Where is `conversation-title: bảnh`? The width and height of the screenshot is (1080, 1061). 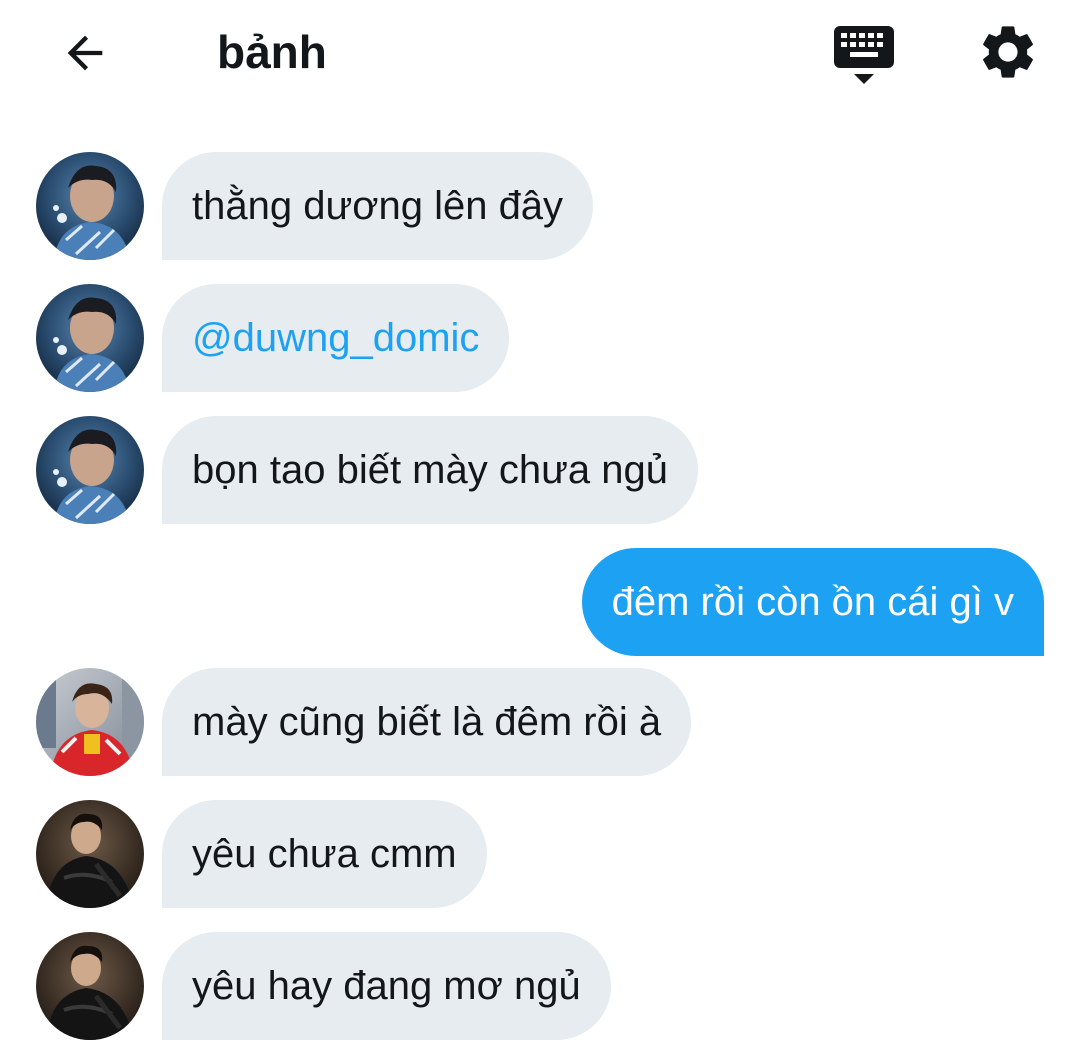
conversation-title: bảnh is located at coordinates (272, 52).